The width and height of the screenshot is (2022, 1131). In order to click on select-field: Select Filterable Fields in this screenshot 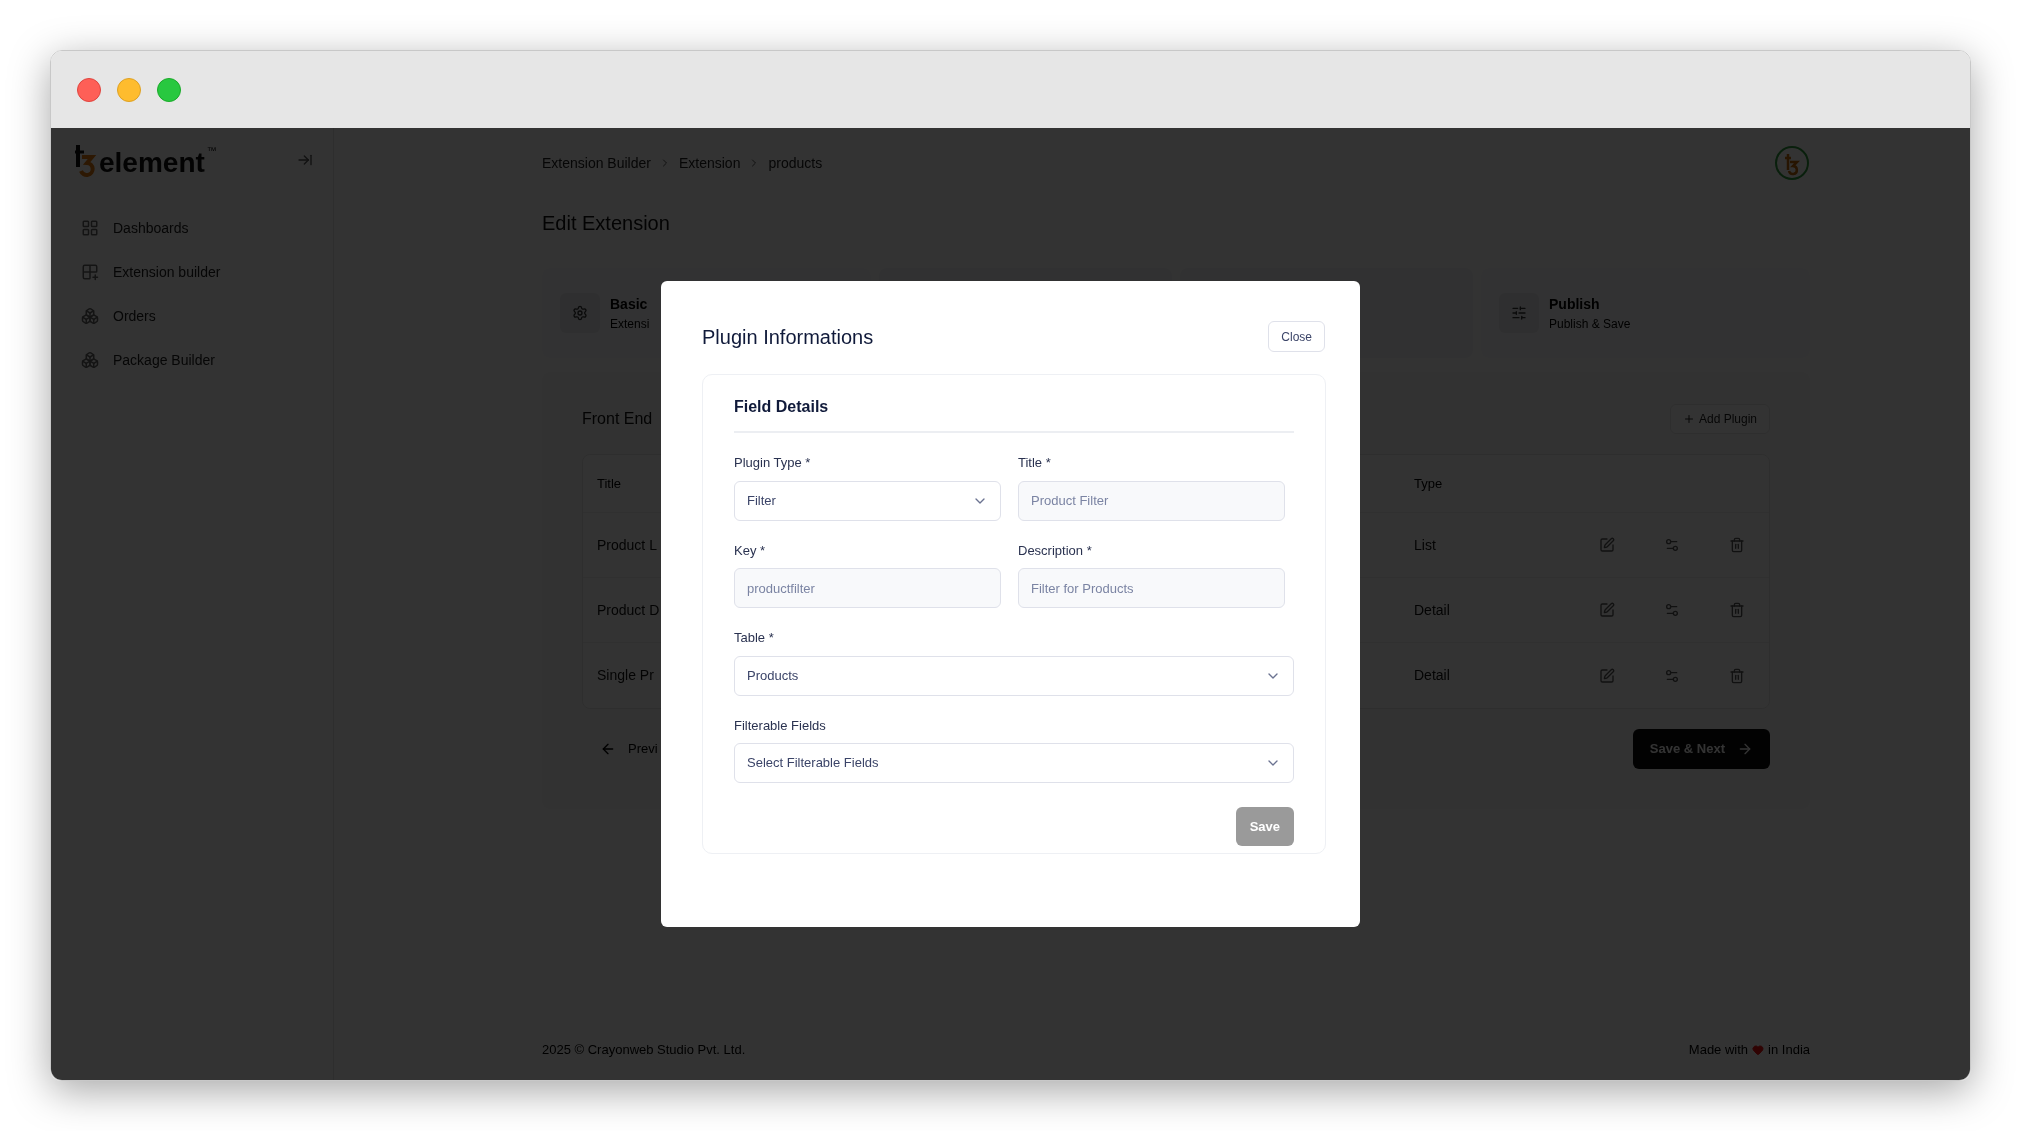, I will do `click(1014, 763)`.